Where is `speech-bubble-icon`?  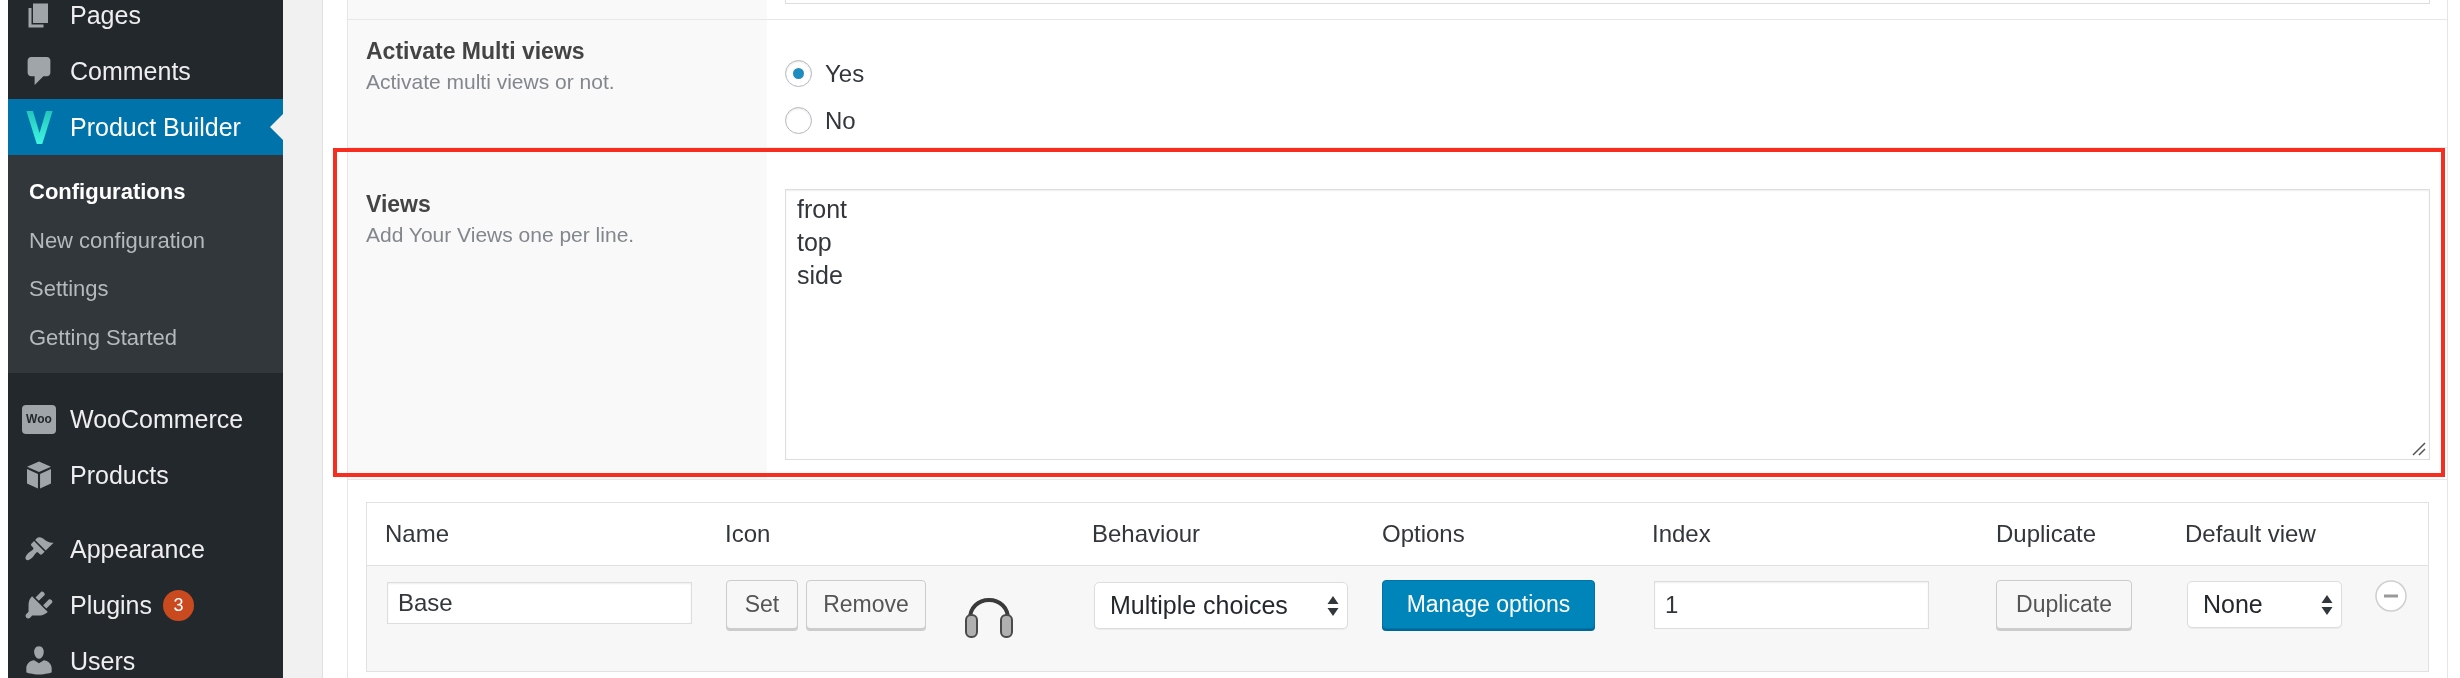
speech-bubble-icon is located at coordinates (39, 71).